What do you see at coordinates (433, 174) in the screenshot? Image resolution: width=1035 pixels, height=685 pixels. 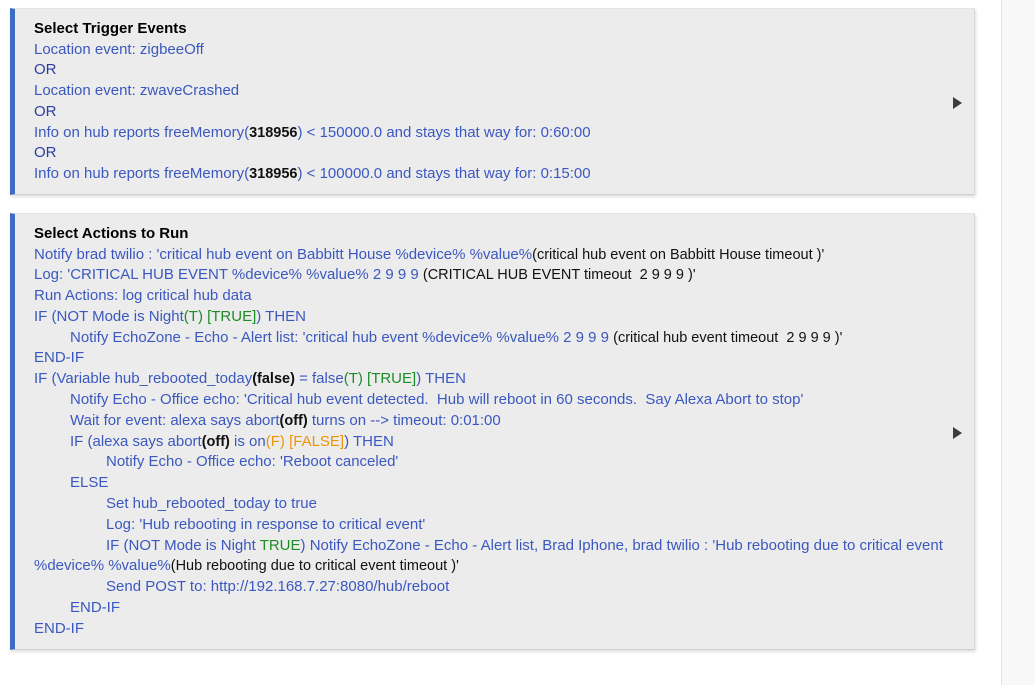 I see `trigger-freememory-100000-seg-3: stays` at bounding box center [433, 174].